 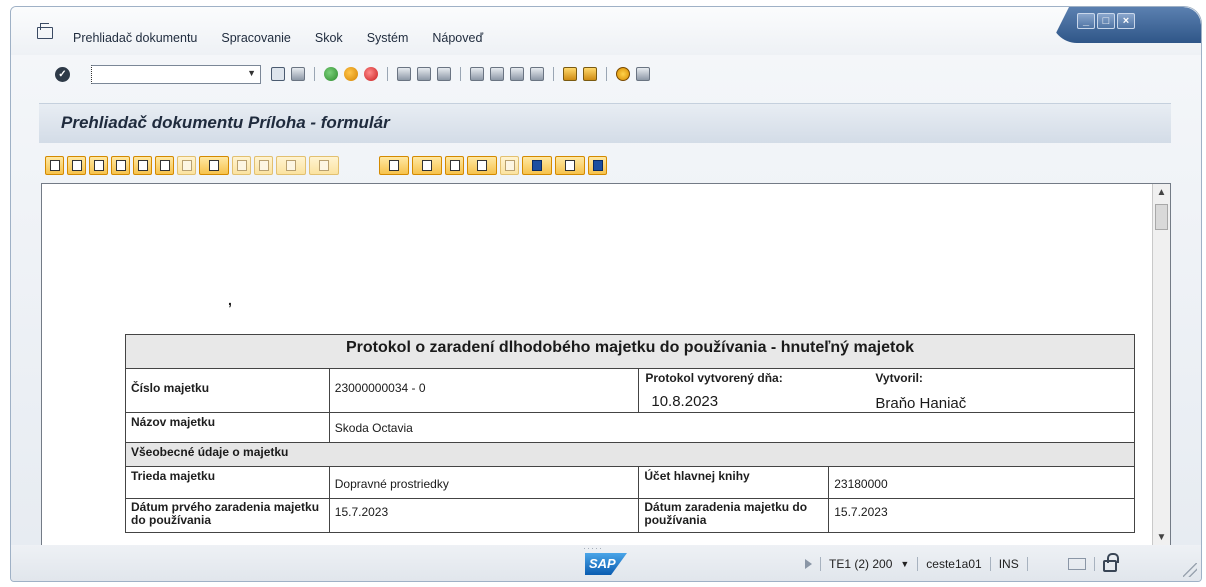 I want to click on layout-icon, so click(x=643, y=74).